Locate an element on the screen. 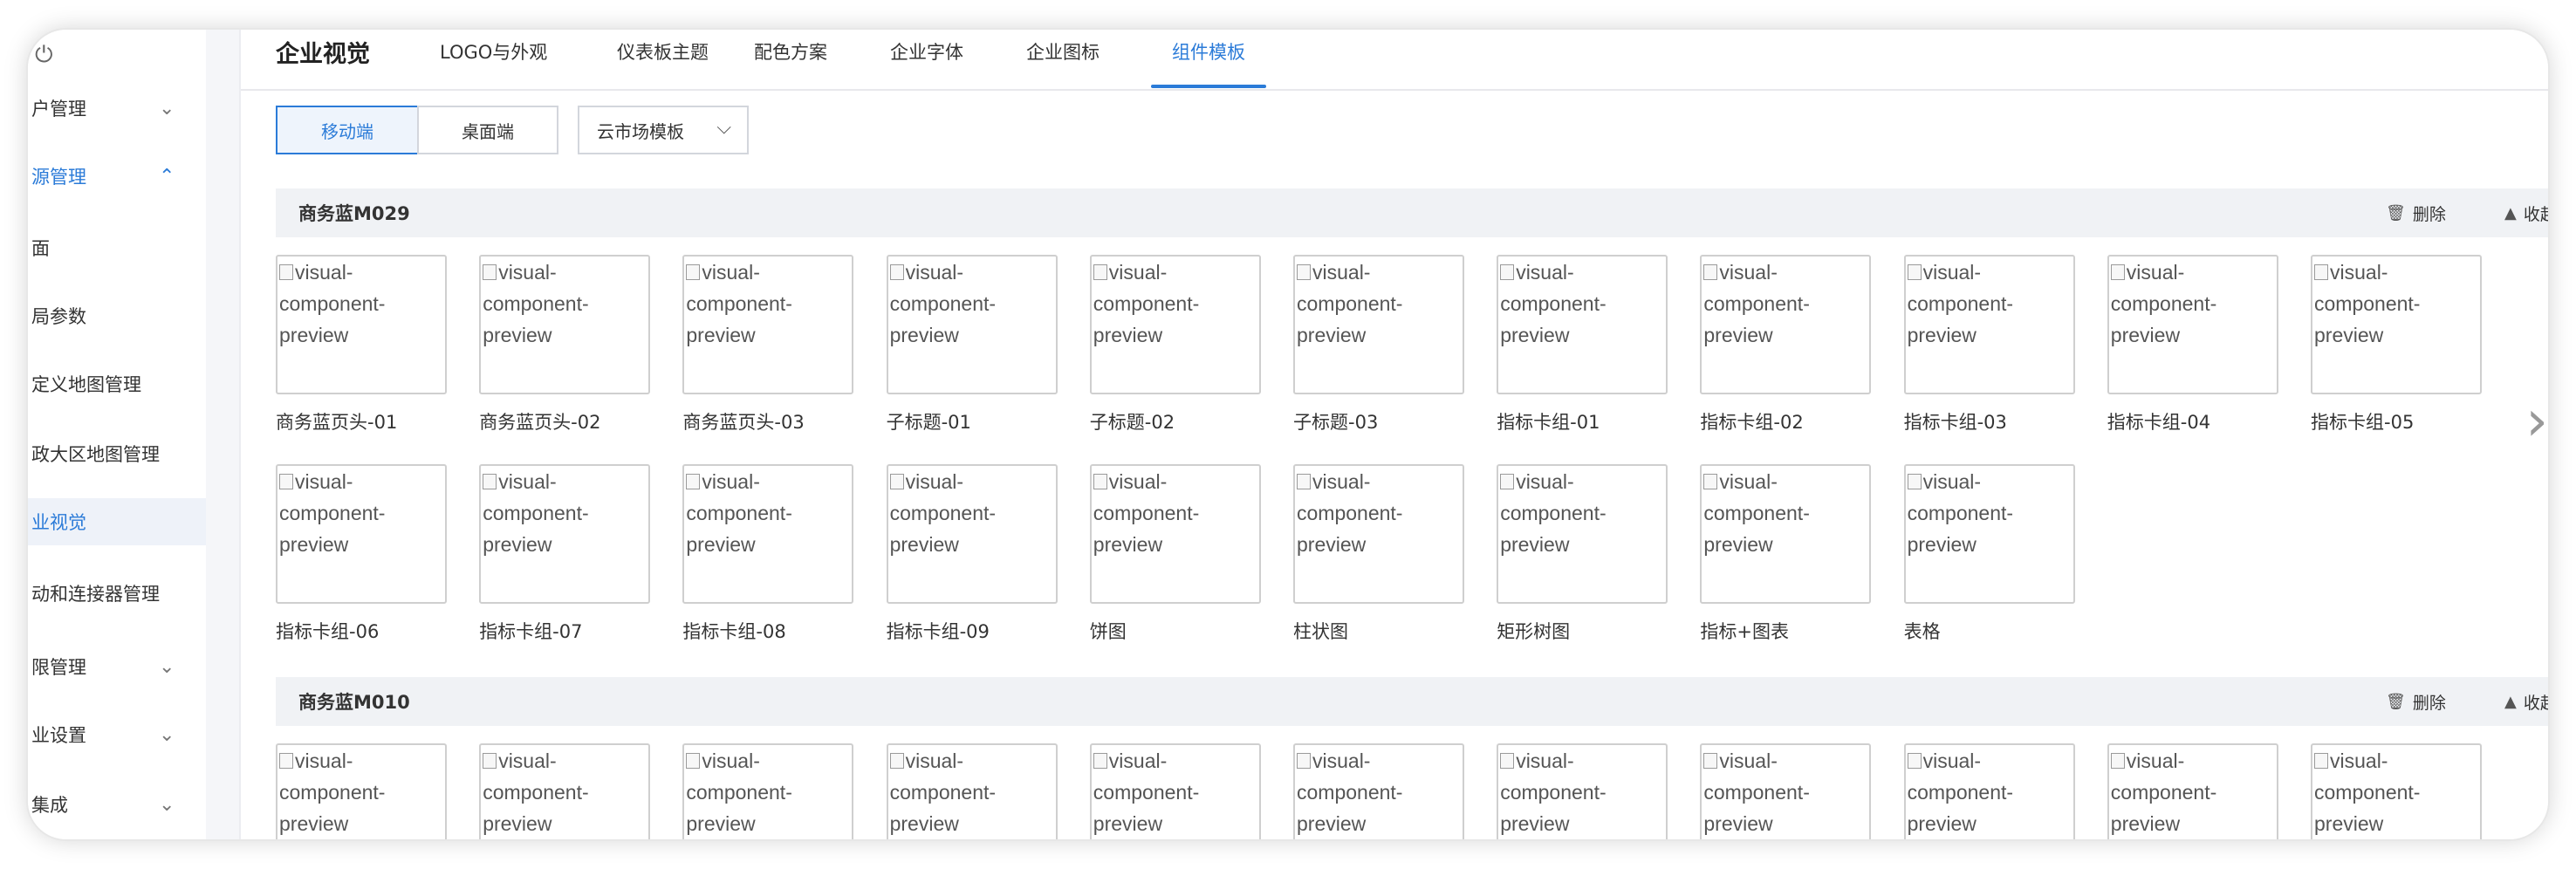  sidebar-item: 业视觉 is located at coordinates (117, 521).